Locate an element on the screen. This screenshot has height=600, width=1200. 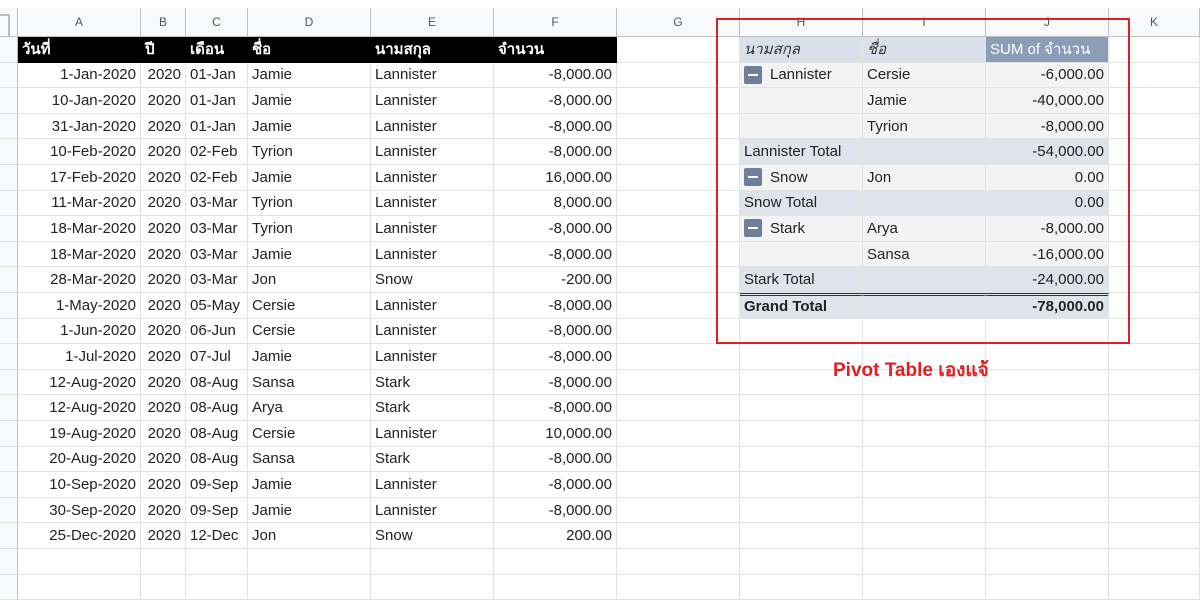
pivot-cell-name: Tyrion is located at coordinates (924, 126).